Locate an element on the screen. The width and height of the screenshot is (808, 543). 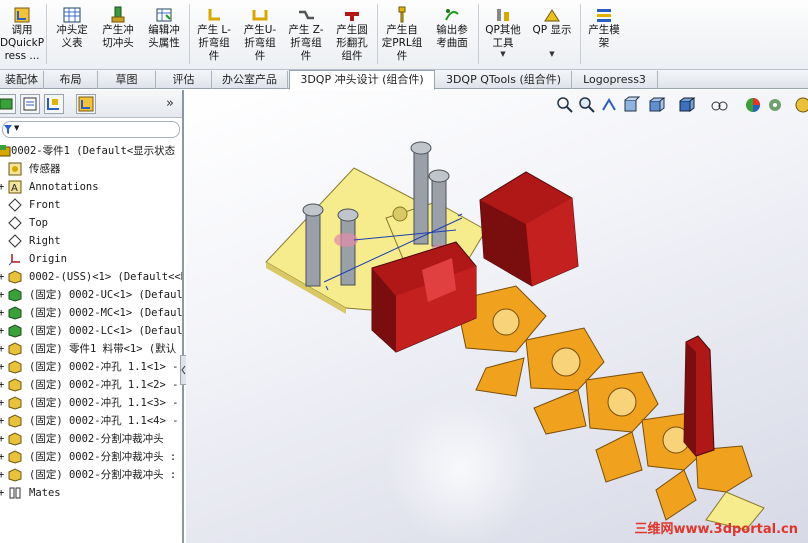
tree-item-annotations: + A Annotations is located at coordinates (91, 187).